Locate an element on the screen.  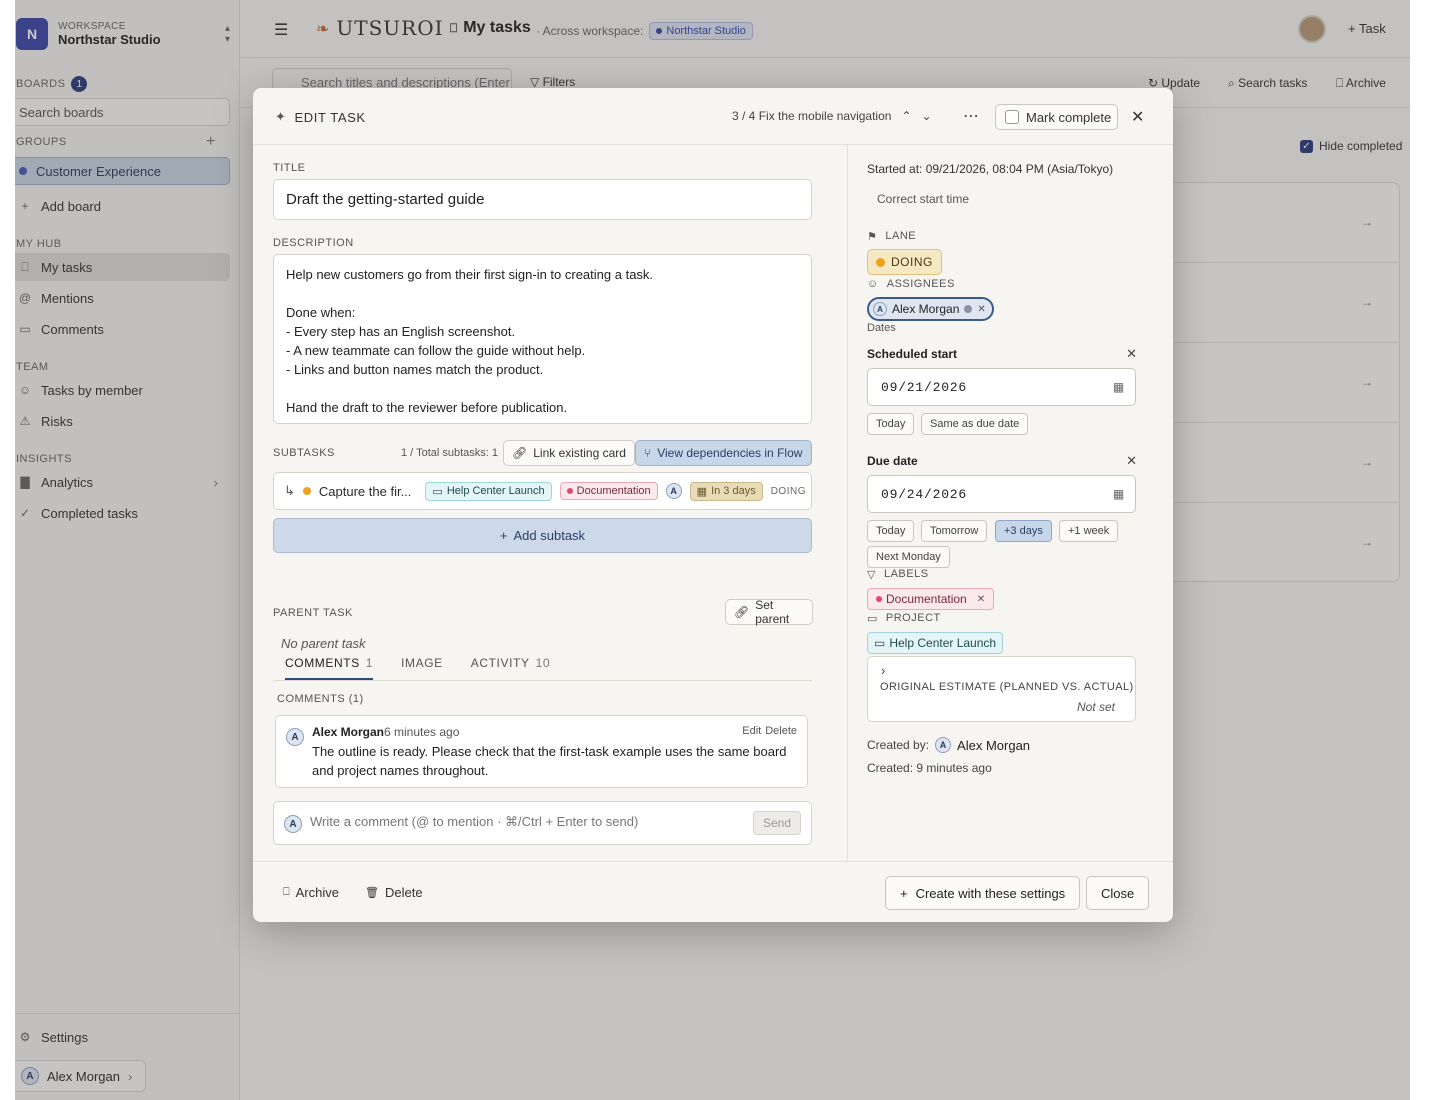
due-date-value: 09/24/2026 is located at coordinates (924, 494).